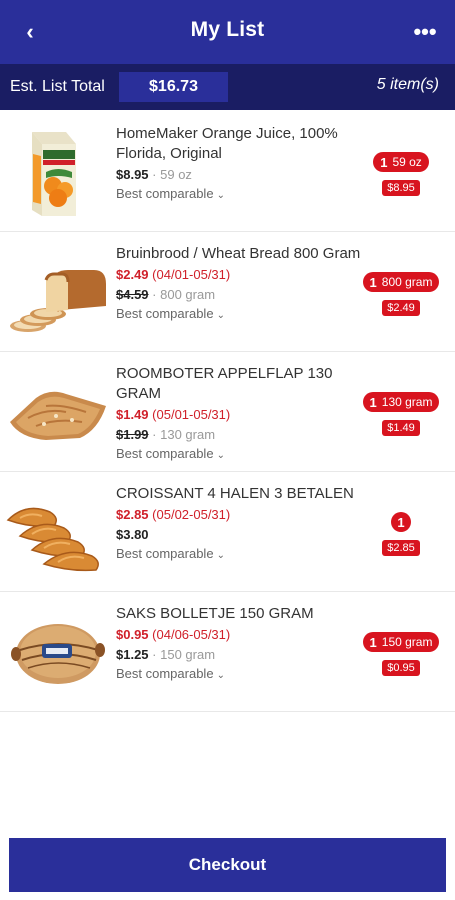 This screenshot has height=900, width=455. Describe the element at coordinates (401, 402) in the screenshot. I see `quantity-badge: 1 130 gram` at that location.